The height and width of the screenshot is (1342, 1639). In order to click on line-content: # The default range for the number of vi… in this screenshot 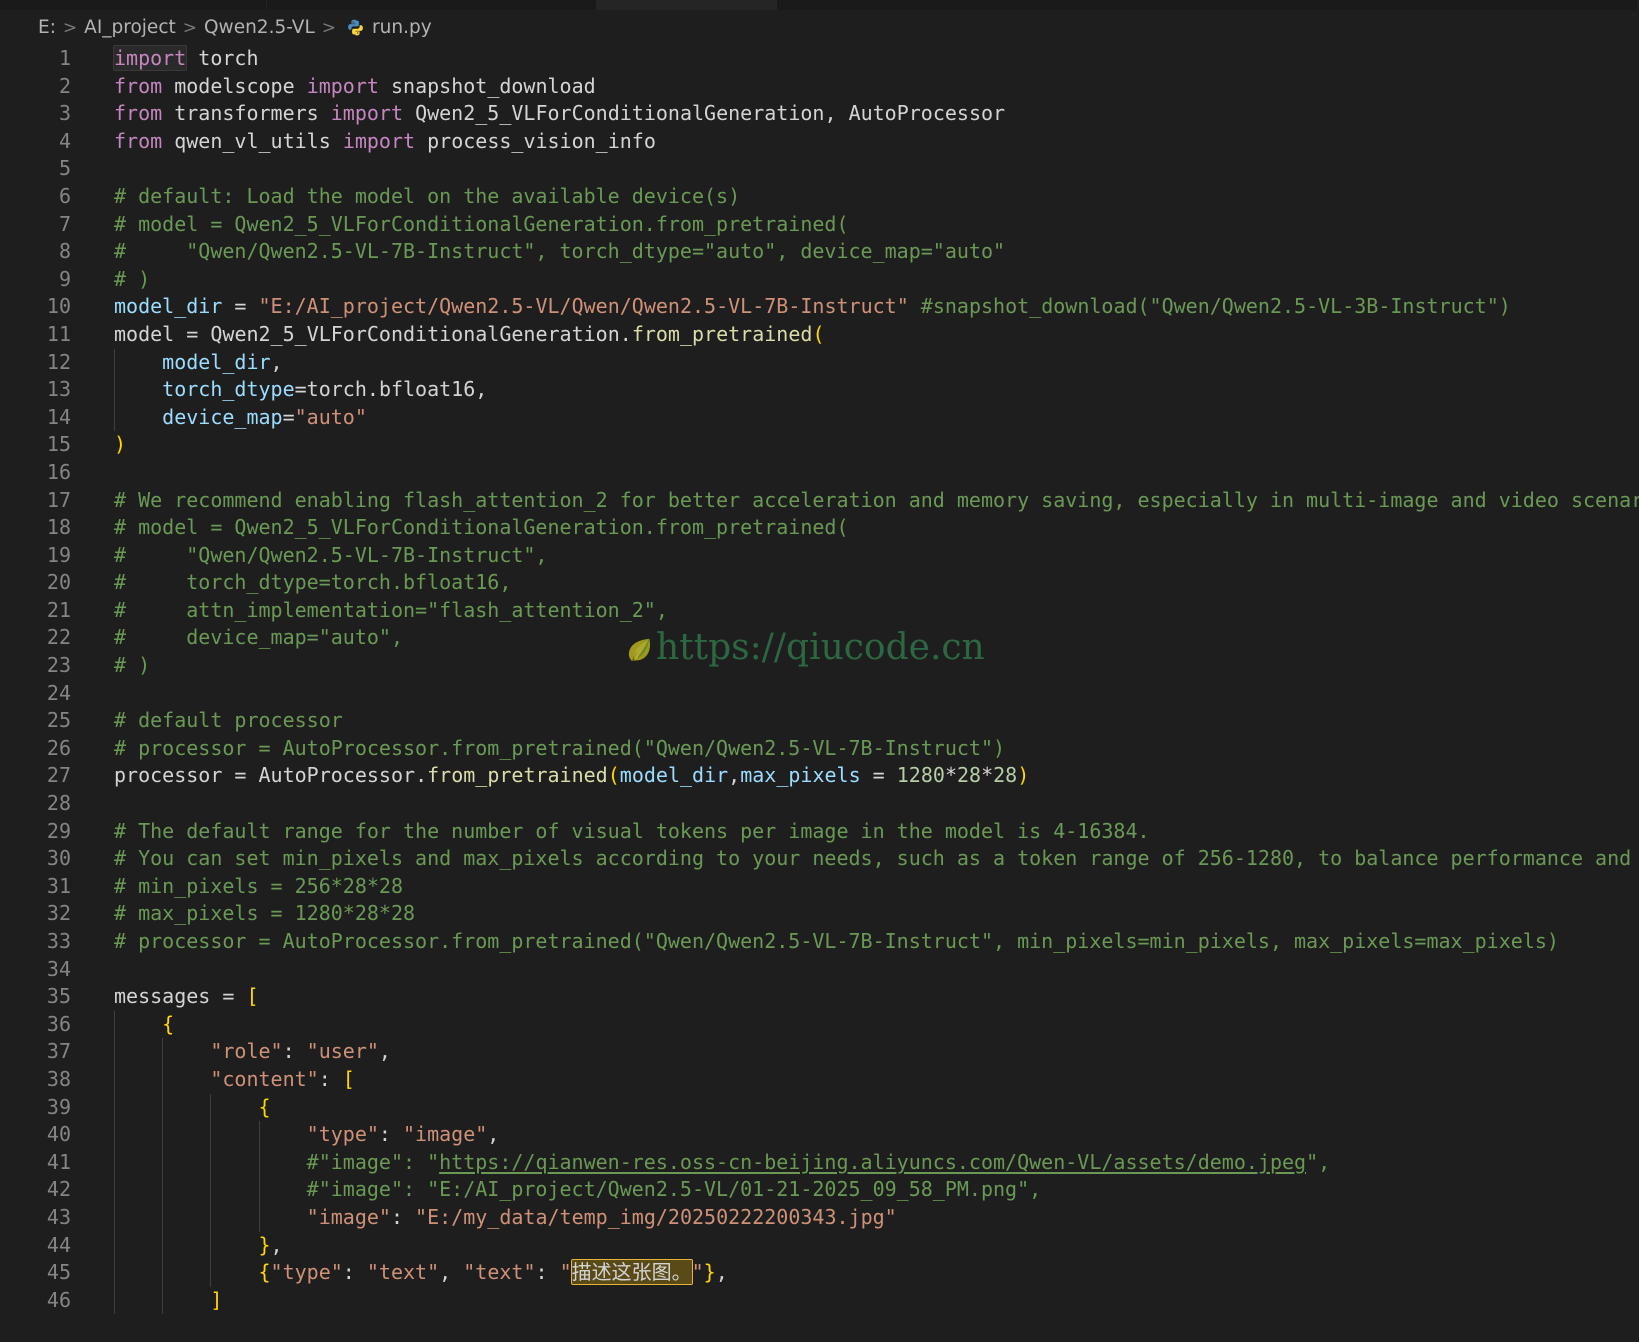, I will do `click(864, 832)`.